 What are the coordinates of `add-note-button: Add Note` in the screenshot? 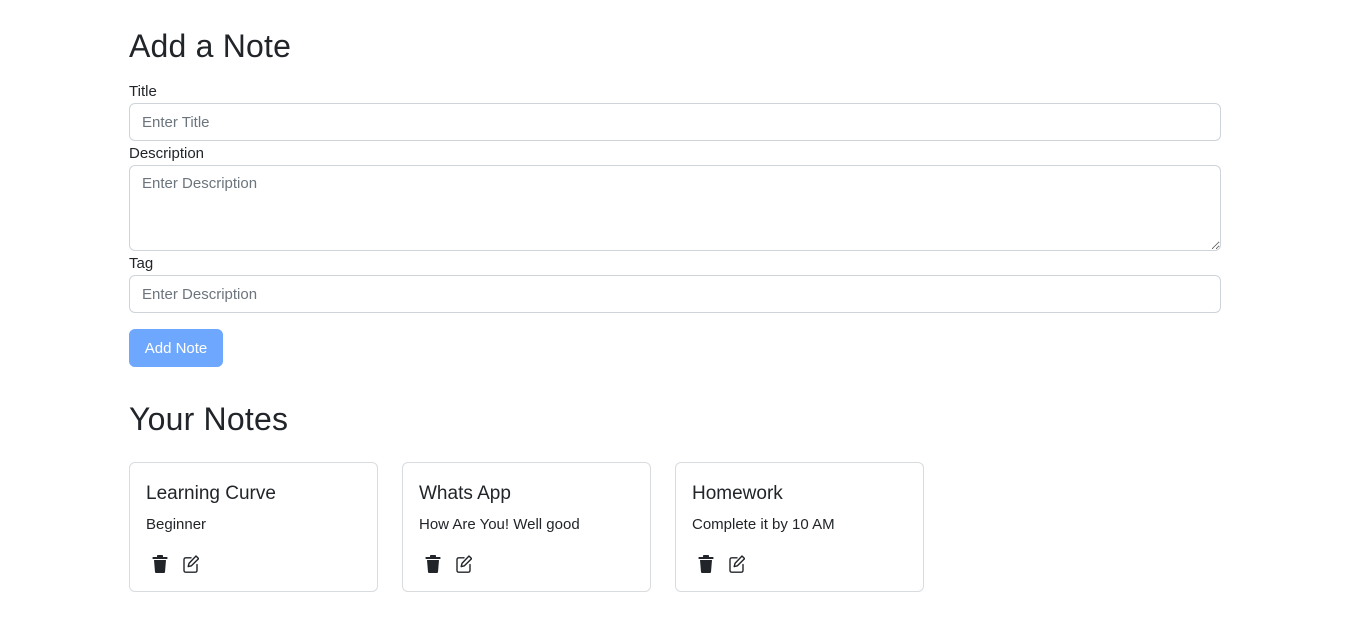 It's located at (176, 348).